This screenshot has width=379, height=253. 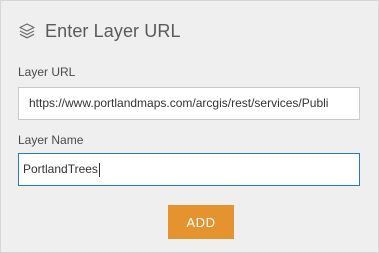 I want to click on layer-url-label: Layer URL, so click(x=47, y=72).